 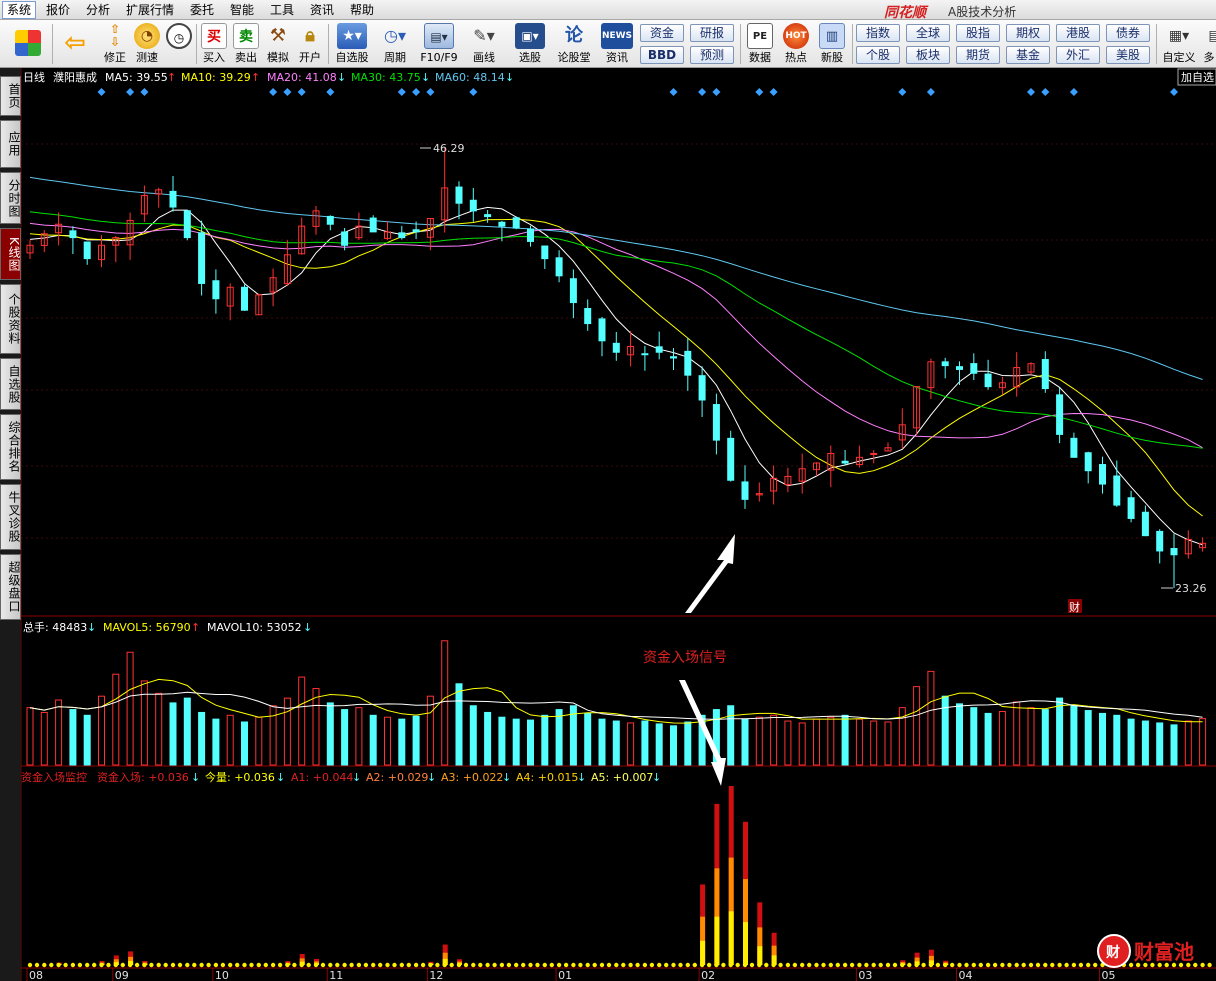 What do you see at coordinates (530, 44) in the screenshot?
I see `stock-screen-button: ▣▾ 选股` at bounding box center [530, 44].